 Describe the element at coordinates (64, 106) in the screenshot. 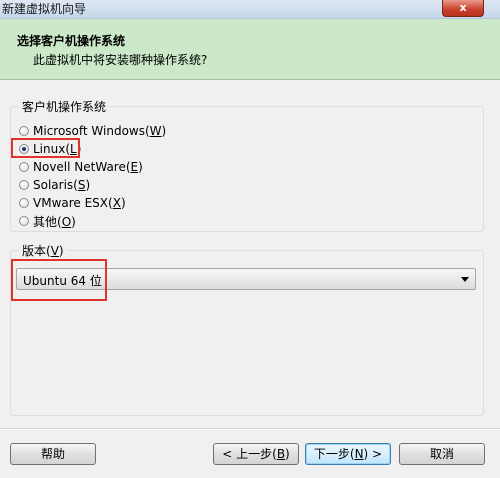

I see `guest-os-legend: 客户机操作系统` at that location.